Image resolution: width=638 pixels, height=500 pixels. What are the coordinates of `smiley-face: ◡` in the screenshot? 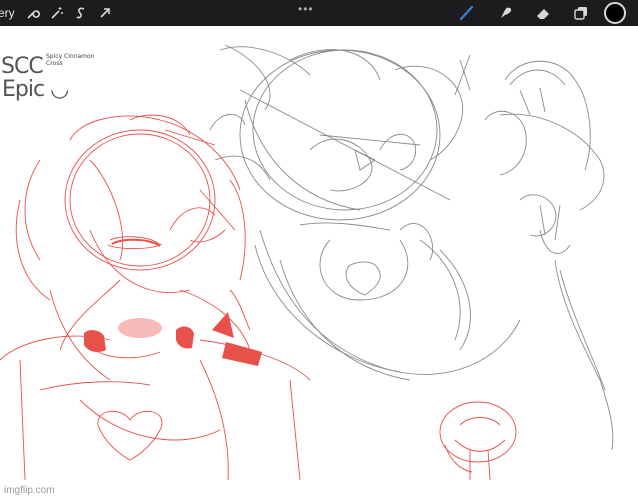 It's located at (59, 89).